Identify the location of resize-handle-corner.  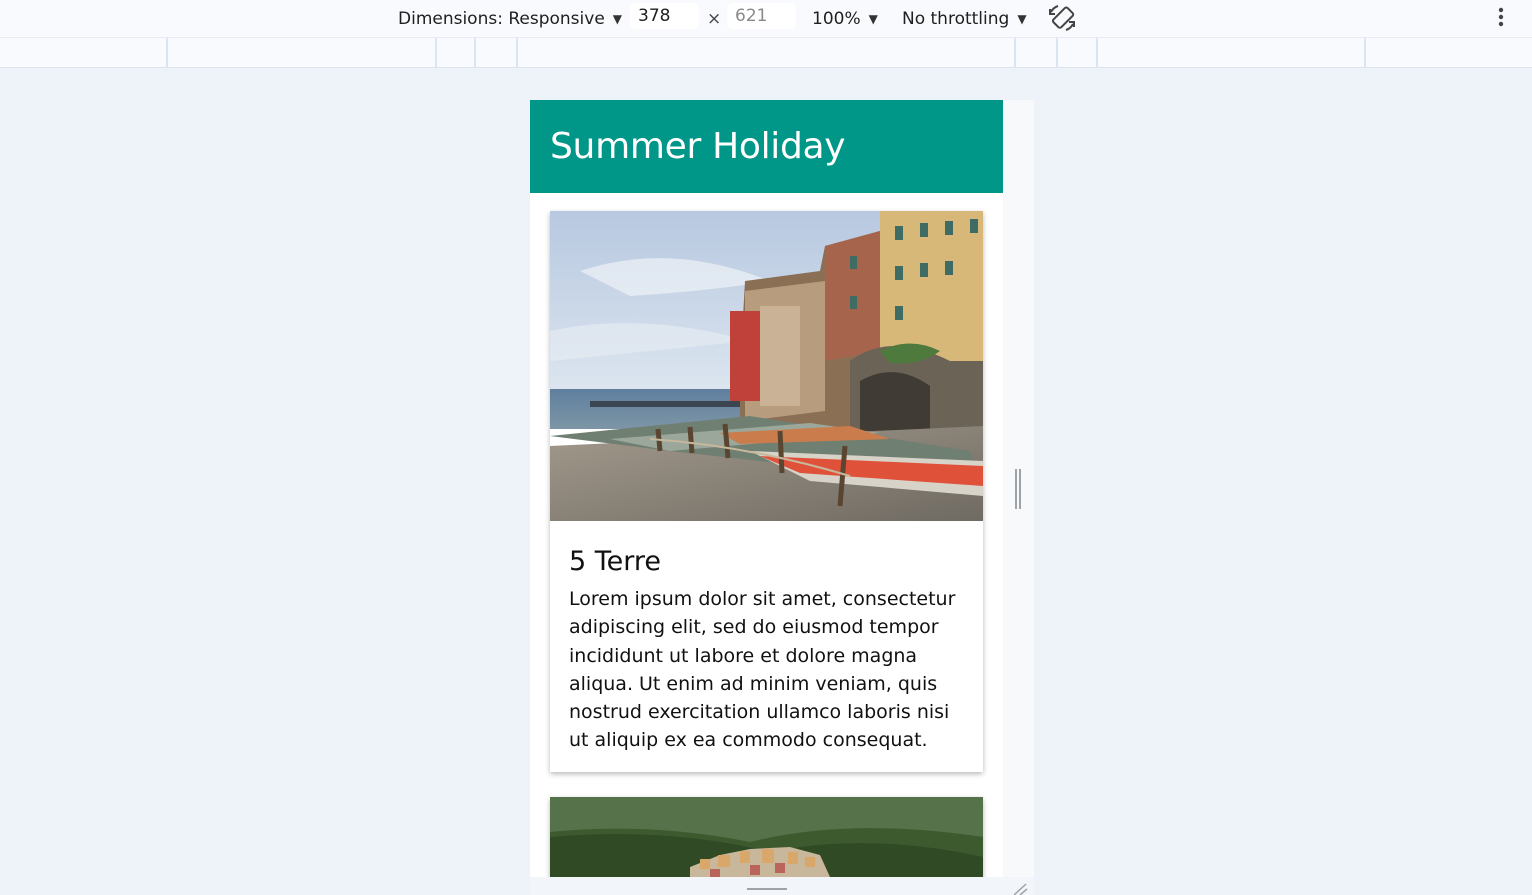
(1020, 888).